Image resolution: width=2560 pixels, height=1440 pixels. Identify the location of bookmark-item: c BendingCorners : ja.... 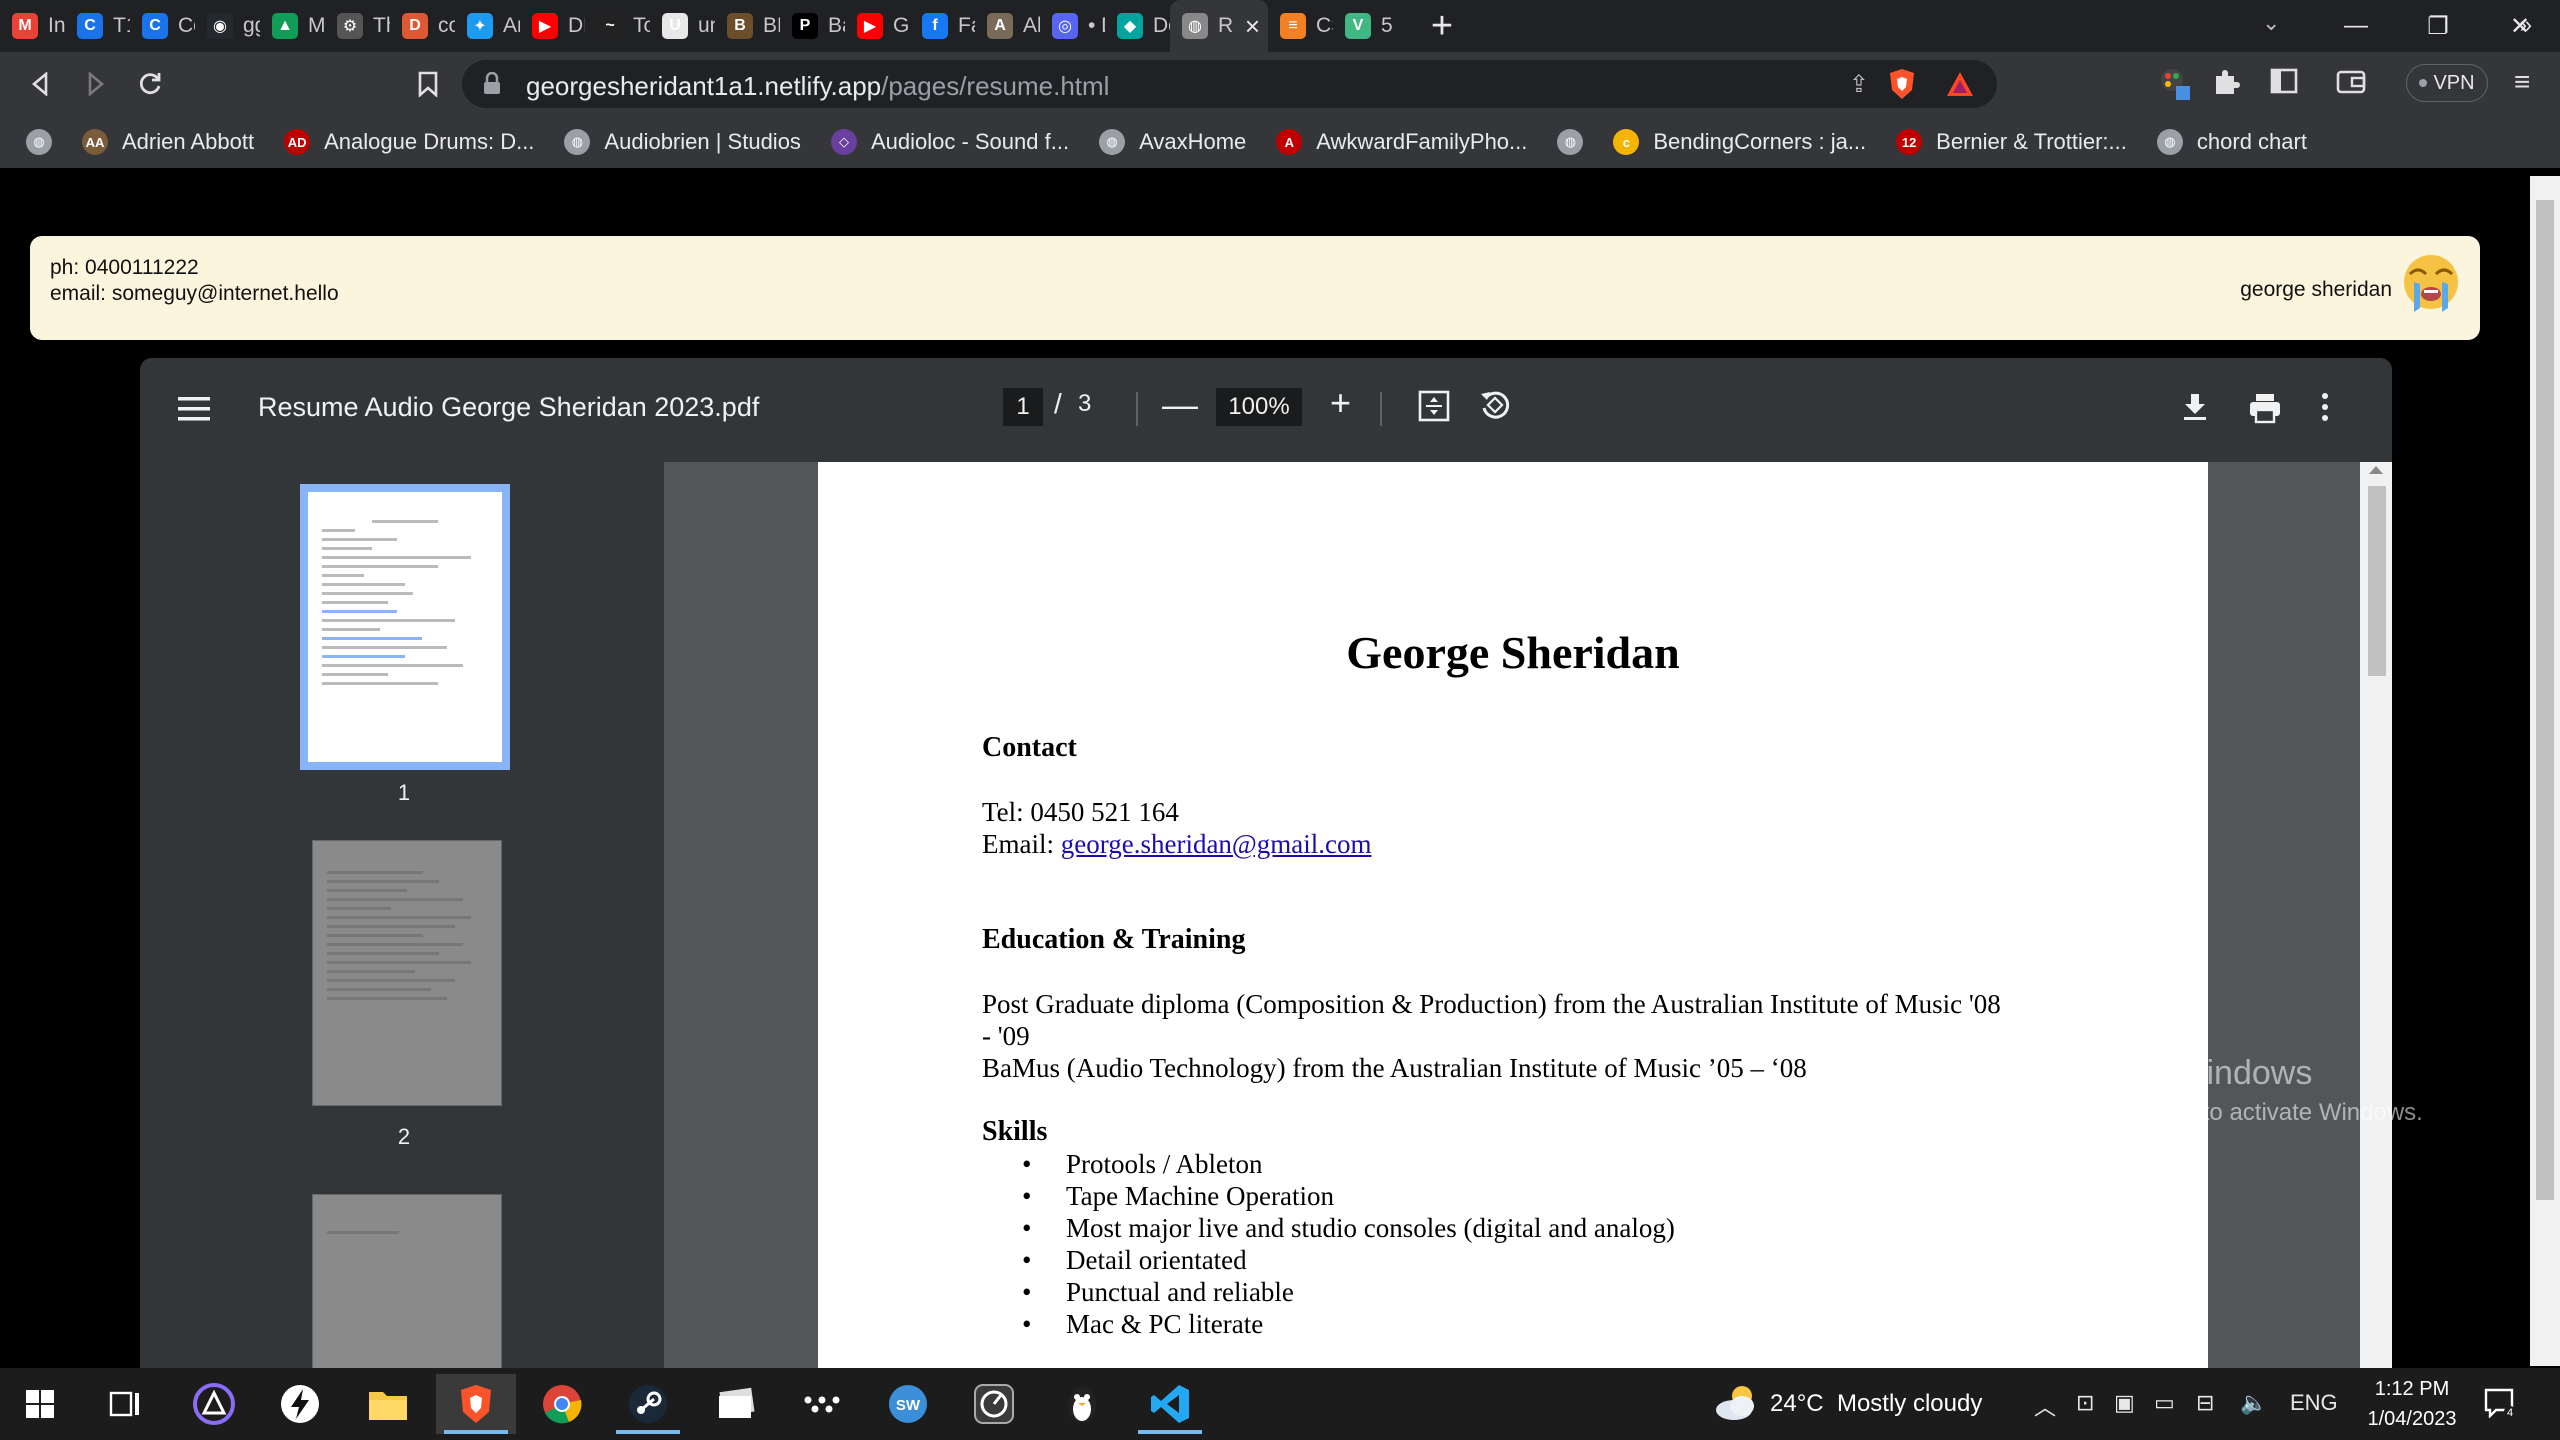
(1739, 142).